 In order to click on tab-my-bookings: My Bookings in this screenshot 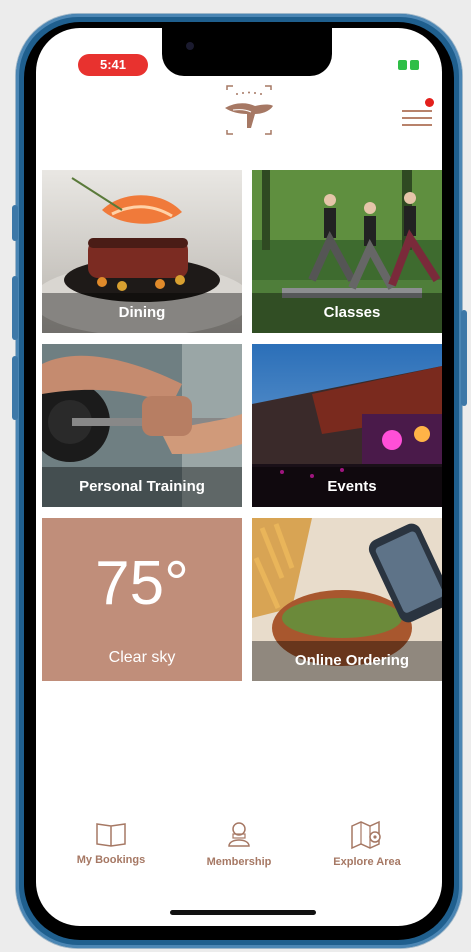, I will do `click(111, 843)`.